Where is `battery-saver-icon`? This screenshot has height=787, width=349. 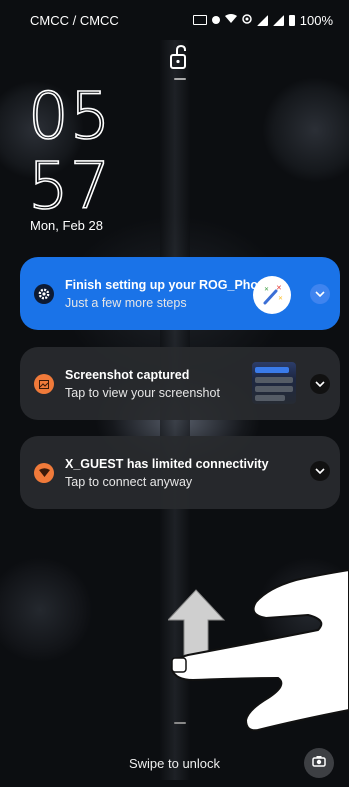 battery-saver-icon is located at coordinates (199, 20).